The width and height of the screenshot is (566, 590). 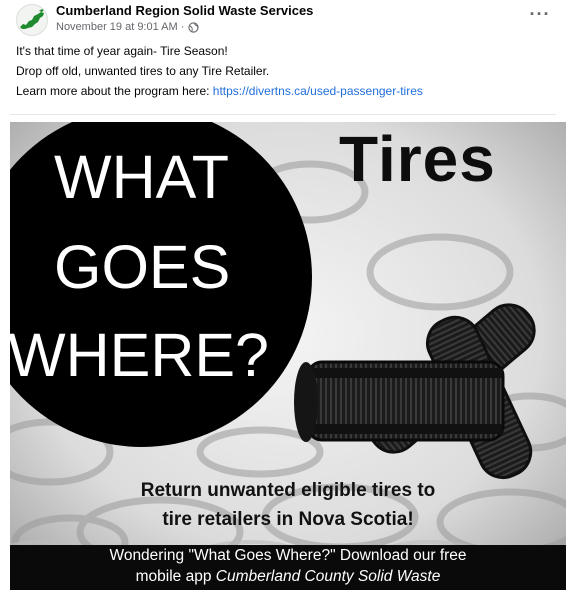 I want to click on globe-icon, so click(x=194, y=27).